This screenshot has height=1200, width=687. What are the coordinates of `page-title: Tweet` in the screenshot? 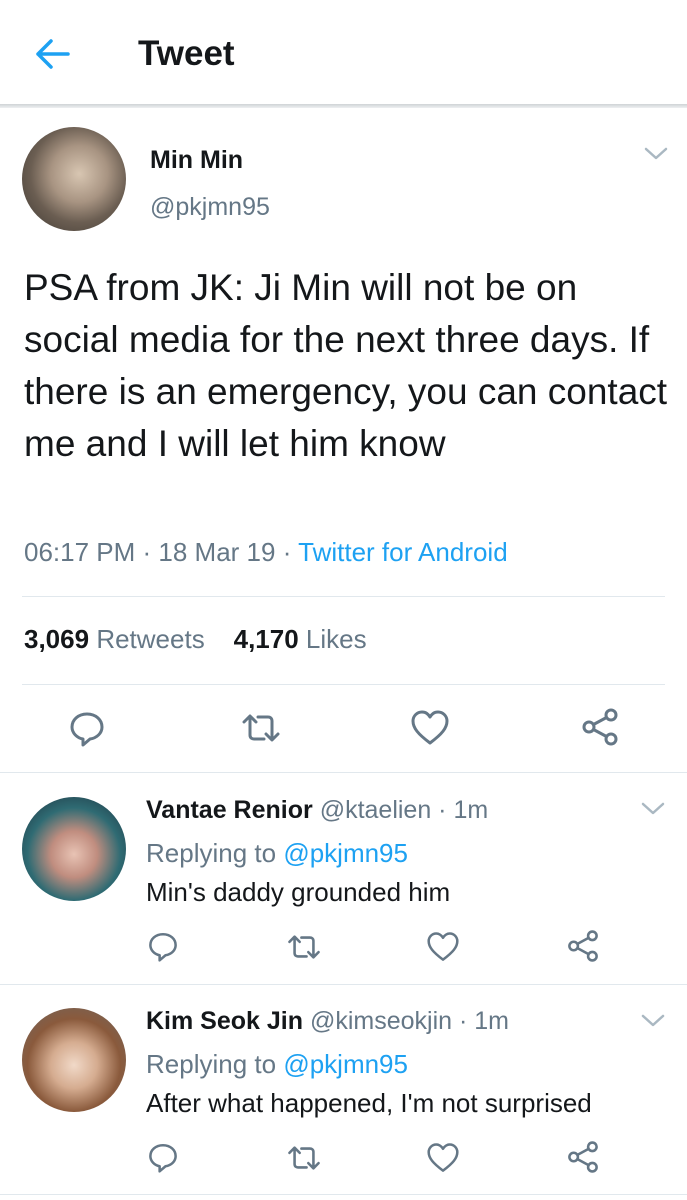 It's located at (186, 53).